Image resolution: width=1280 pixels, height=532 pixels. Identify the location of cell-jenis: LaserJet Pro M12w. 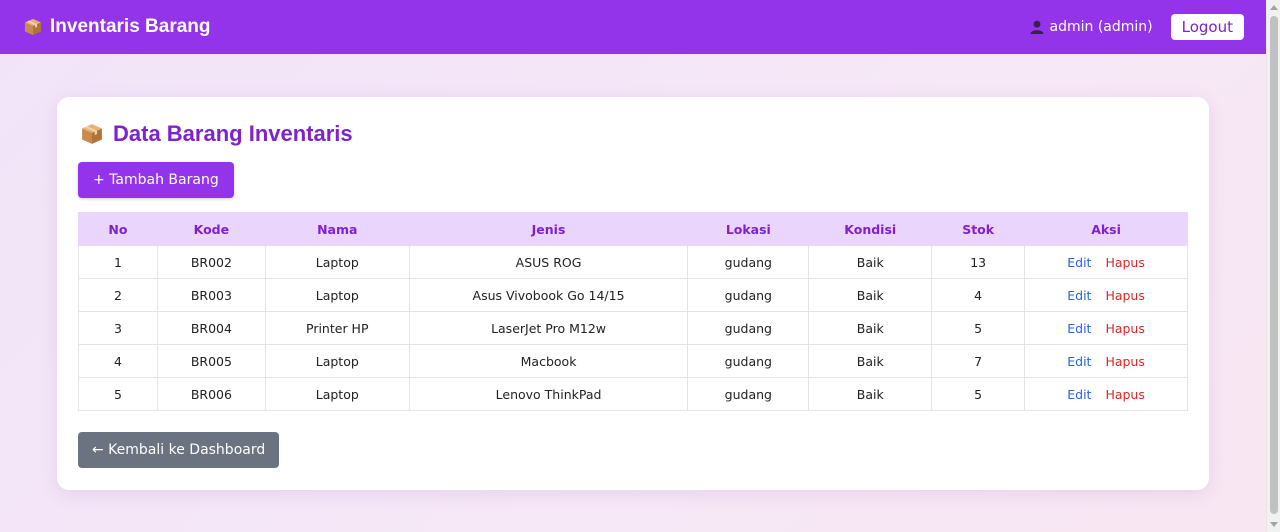
(548, 328).